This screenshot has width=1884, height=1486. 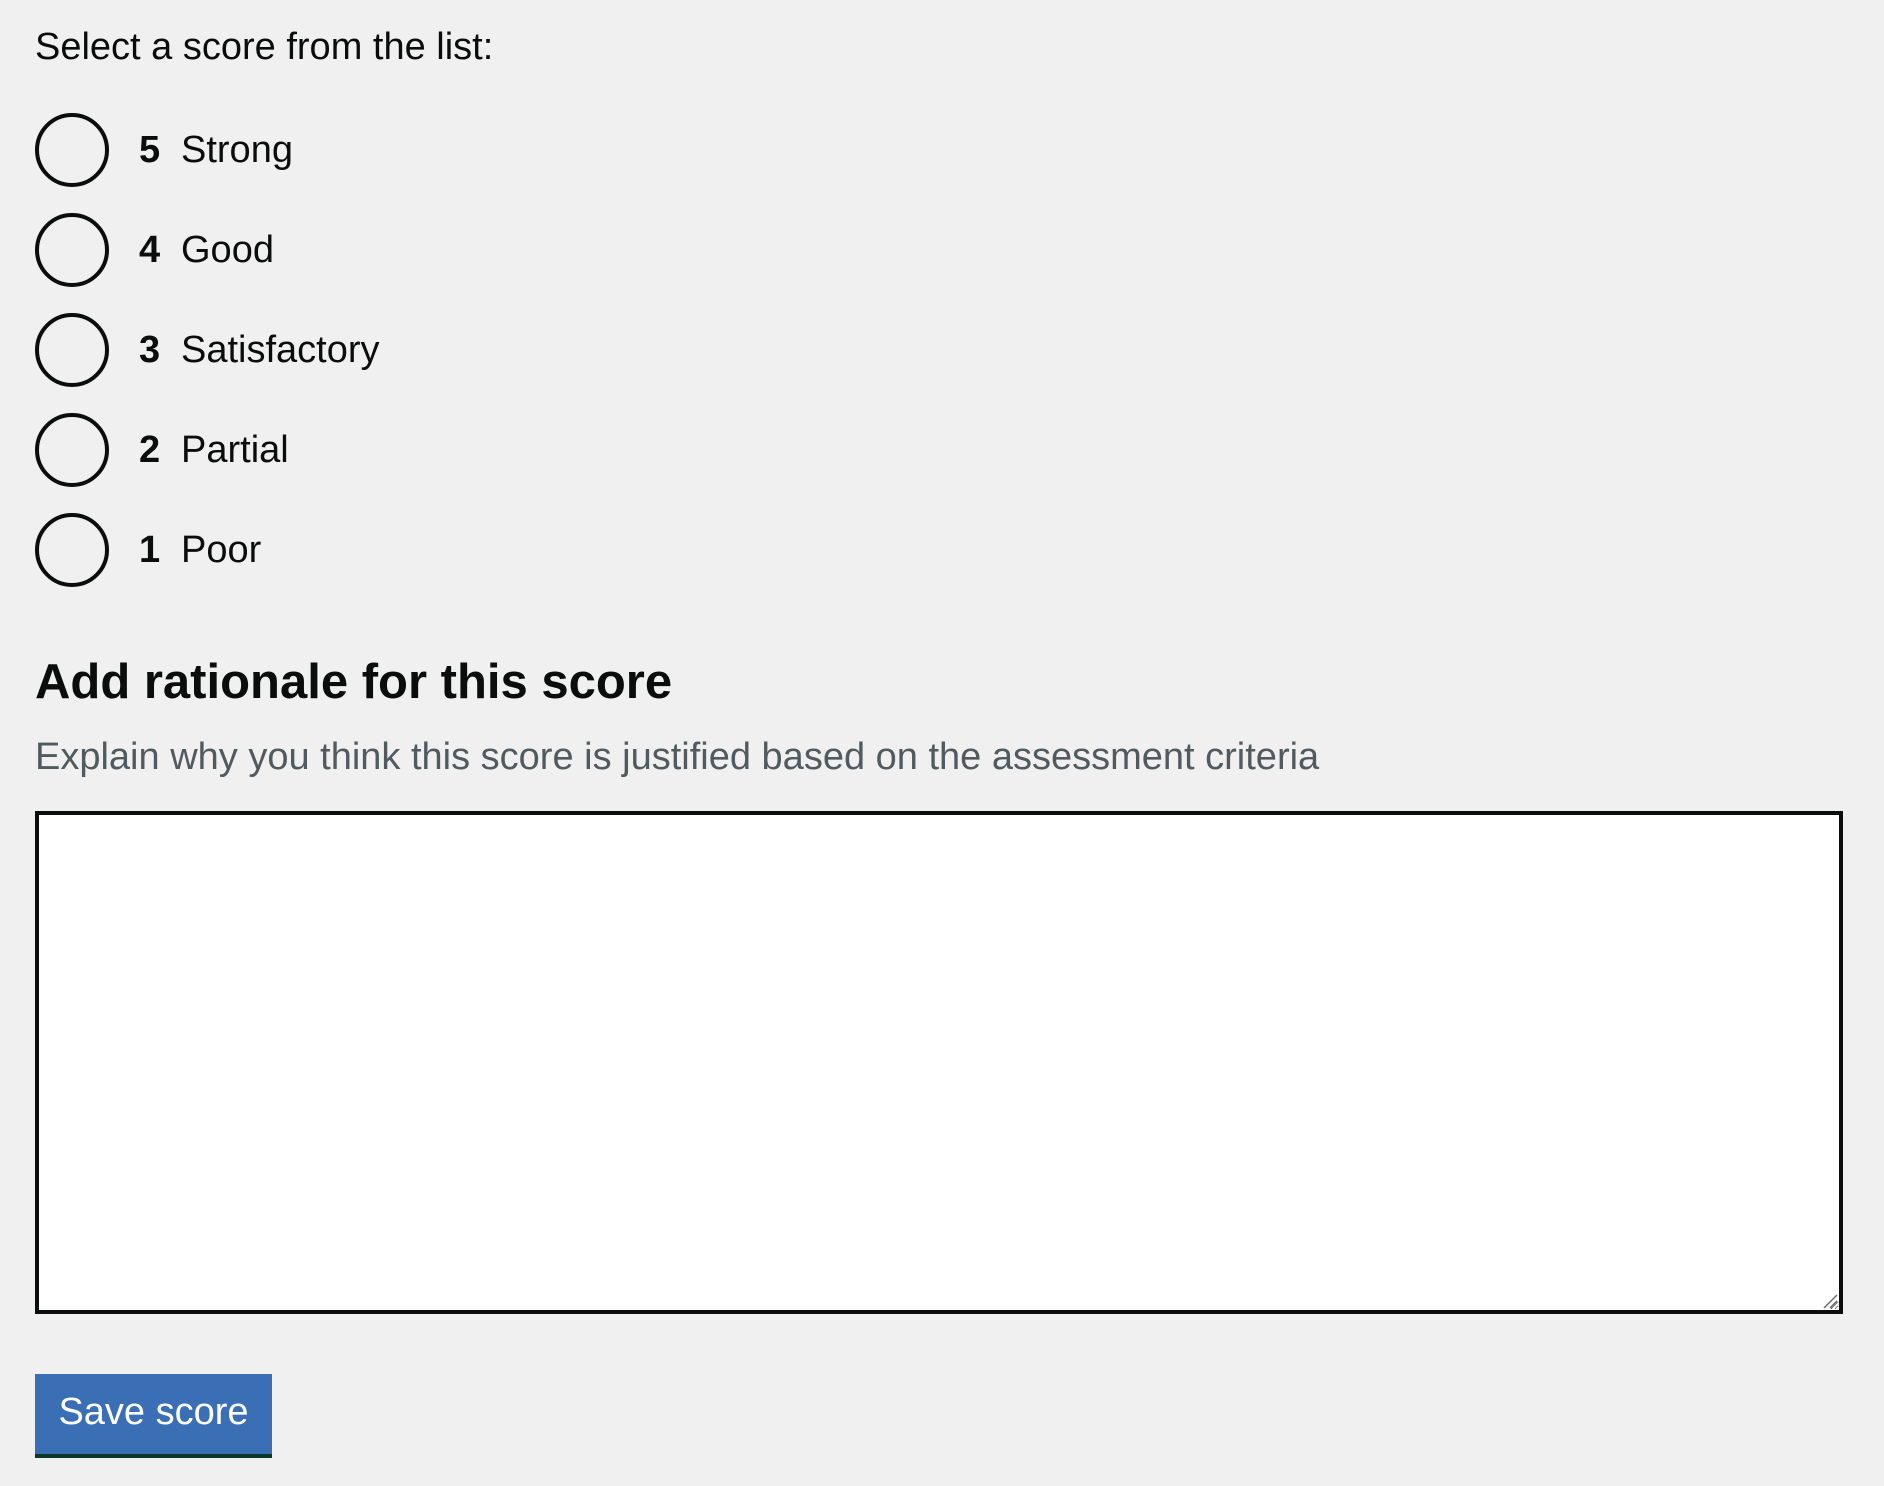 I want to click on score-description: Good, so click(x=227, y=250).